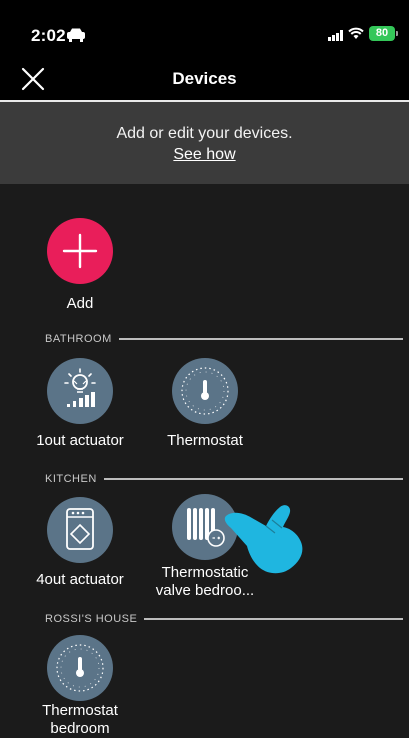 The image size is (409, 738). What do you see at coordinates (263, 539) in the screenshot?
I see `pointing-hand-icon` at bounding box center [263, 539].